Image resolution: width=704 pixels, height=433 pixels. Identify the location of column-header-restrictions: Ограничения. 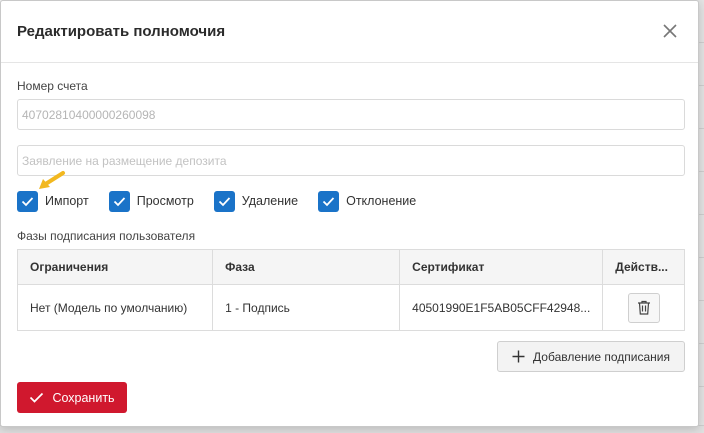
(115, 267).